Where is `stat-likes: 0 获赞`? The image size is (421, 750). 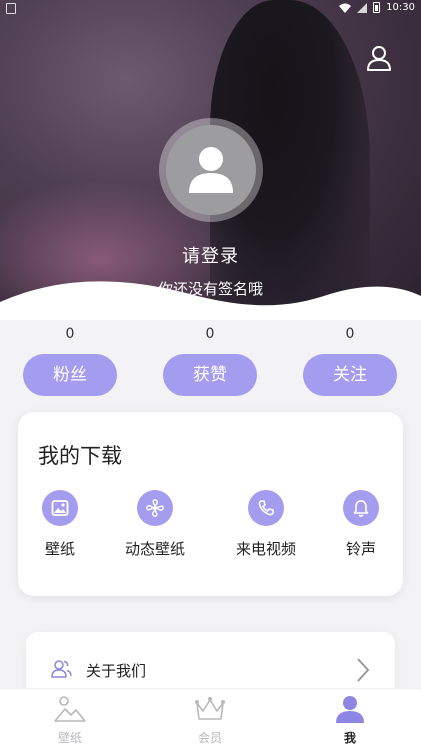 stat-likes: 0 获赞 is located at coordinates (210, 361).